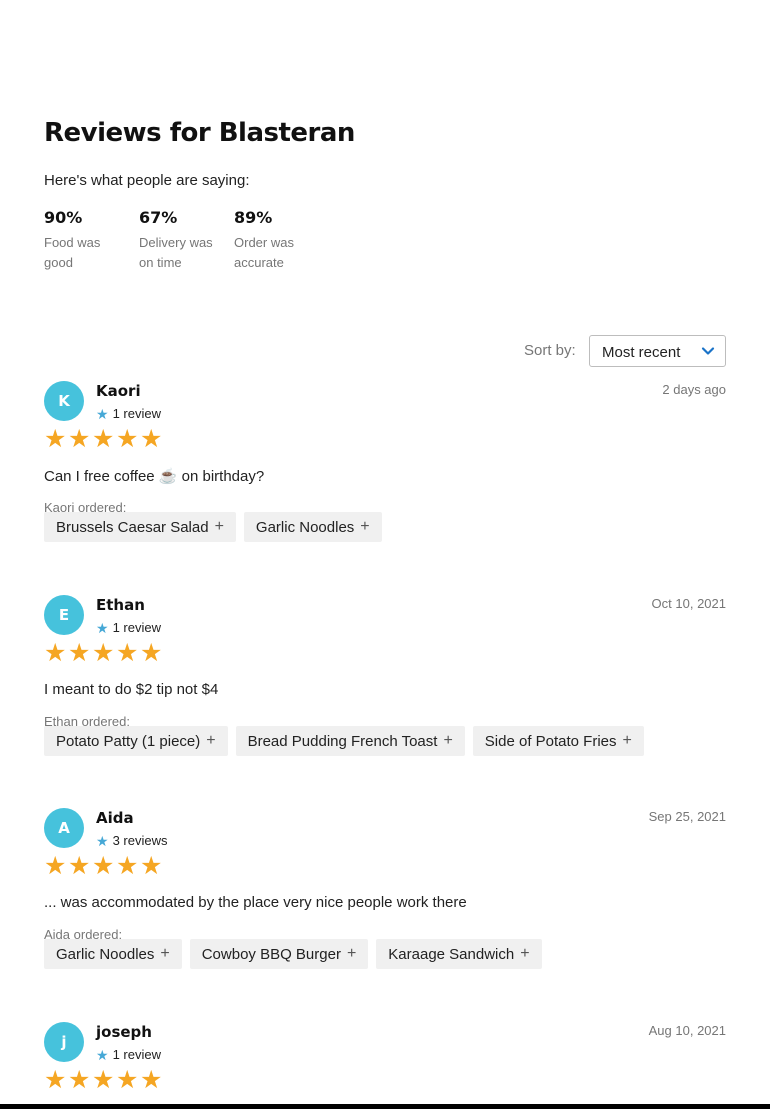 This screenshot has width=770, height=1109. What do you see at coordinates (264, 252) in the screenshot?
I see `stat-label: Order was accurate` at bounding box center [264, 252].